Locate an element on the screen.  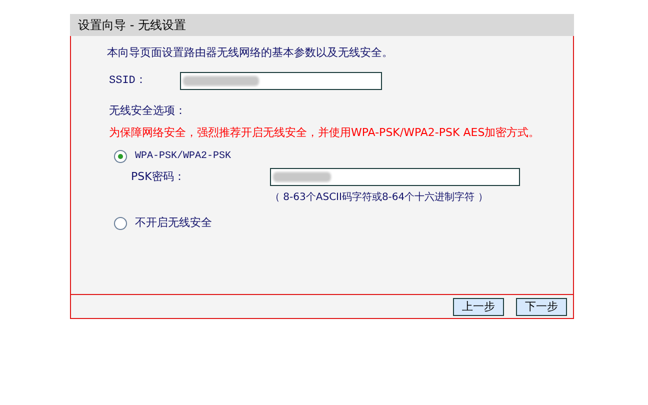
next-button: 下一步 is located at coordinates (541, 307).